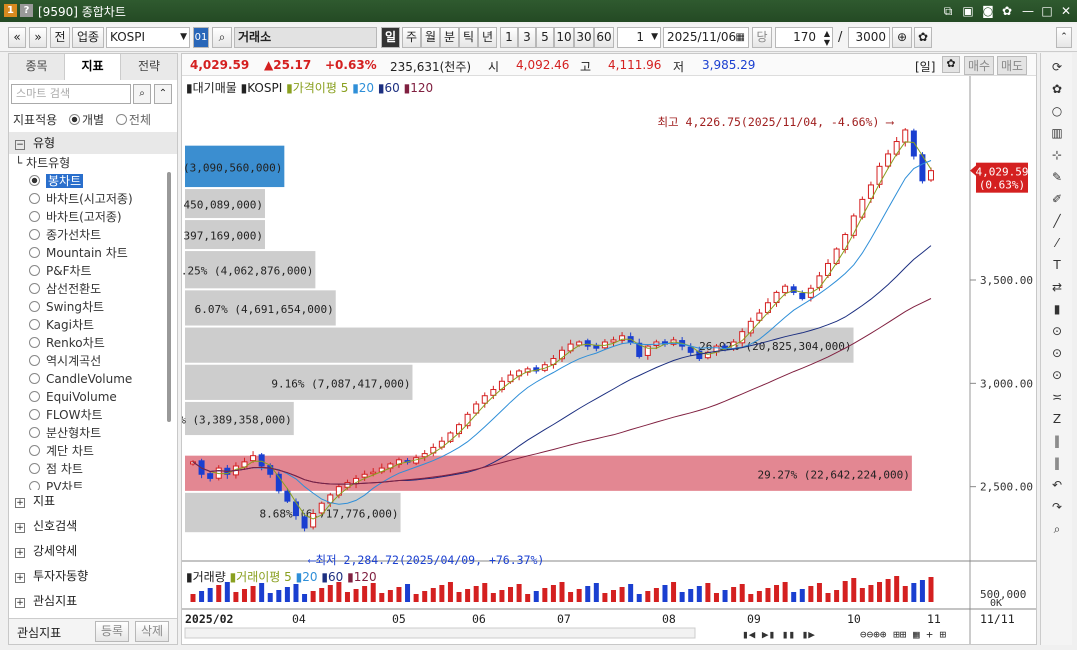  Describe the element at coordinates (35, 501) in the screenshot. I see `section-1: + 지표` at that location.